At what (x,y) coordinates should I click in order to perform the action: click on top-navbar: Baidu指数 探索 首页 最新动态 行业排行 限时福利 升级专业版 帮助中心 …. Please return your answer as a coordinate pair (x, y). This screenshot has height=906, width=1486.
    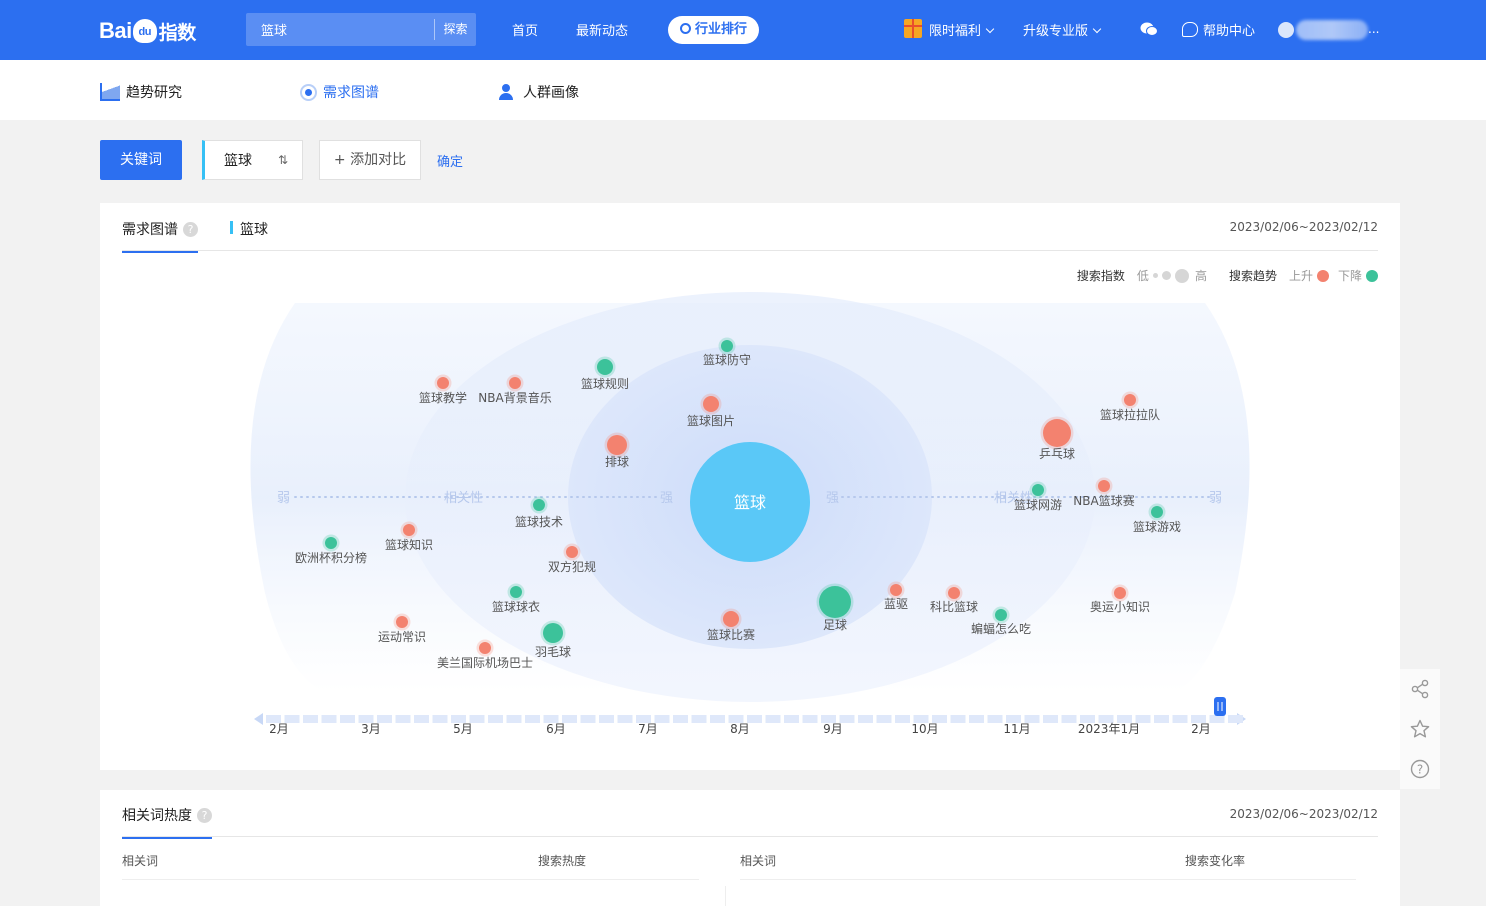
    Looking at the image, I should click on (743, 30).